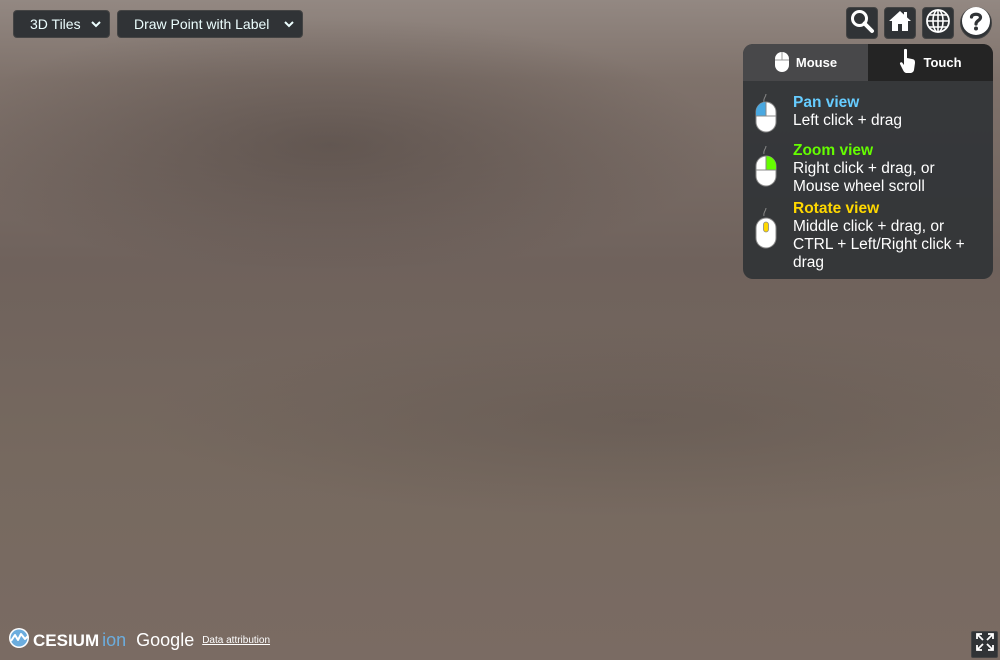  What do you see at coordinates (836, 208) in the screenshot?
I see `help-rotate-title: Rotate view` at bounding box center [836, 208].